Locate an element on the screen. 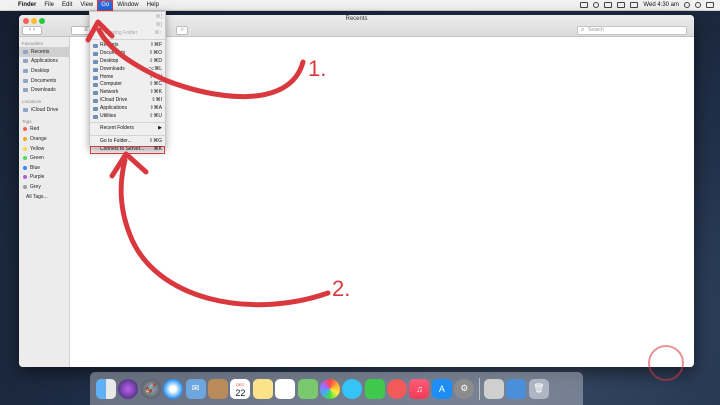 The height and width of the screenshot is (405, 720). menu-item-place: Network ⇧⌘K is located at coordinates (127, 93).